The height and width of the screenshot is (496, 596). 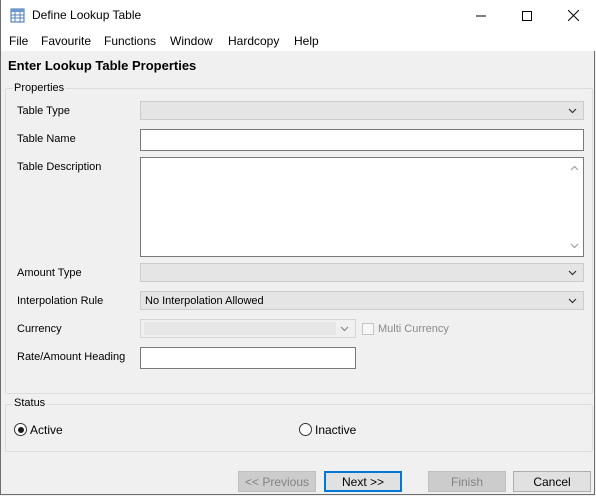 What do you see at coordinates (18, 41) in the screenshot?
I see `menu-file: File` at bounding box center [18, 41].